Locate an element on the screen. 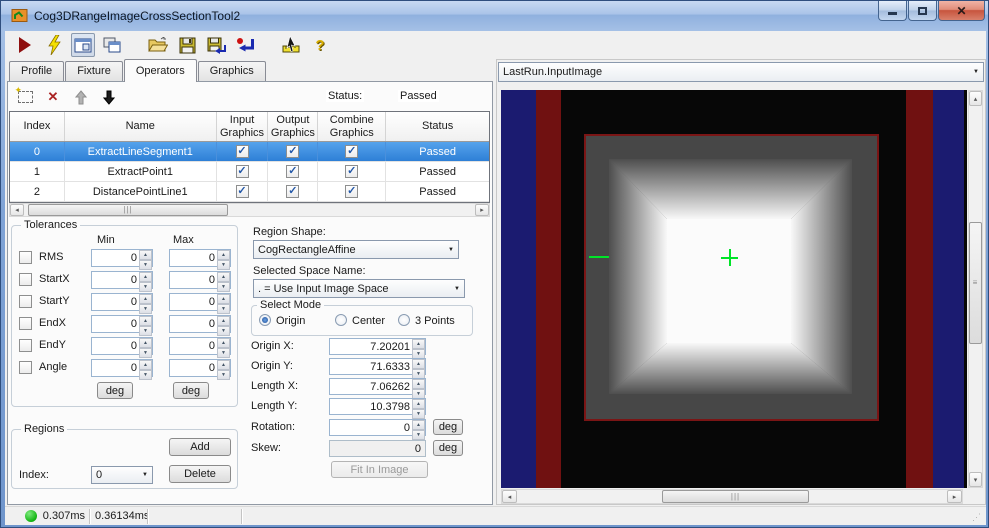 The image size is (989, 528). image-vscrollbar: ▴ ≡ ▾ is located at coordinates (975, 289).